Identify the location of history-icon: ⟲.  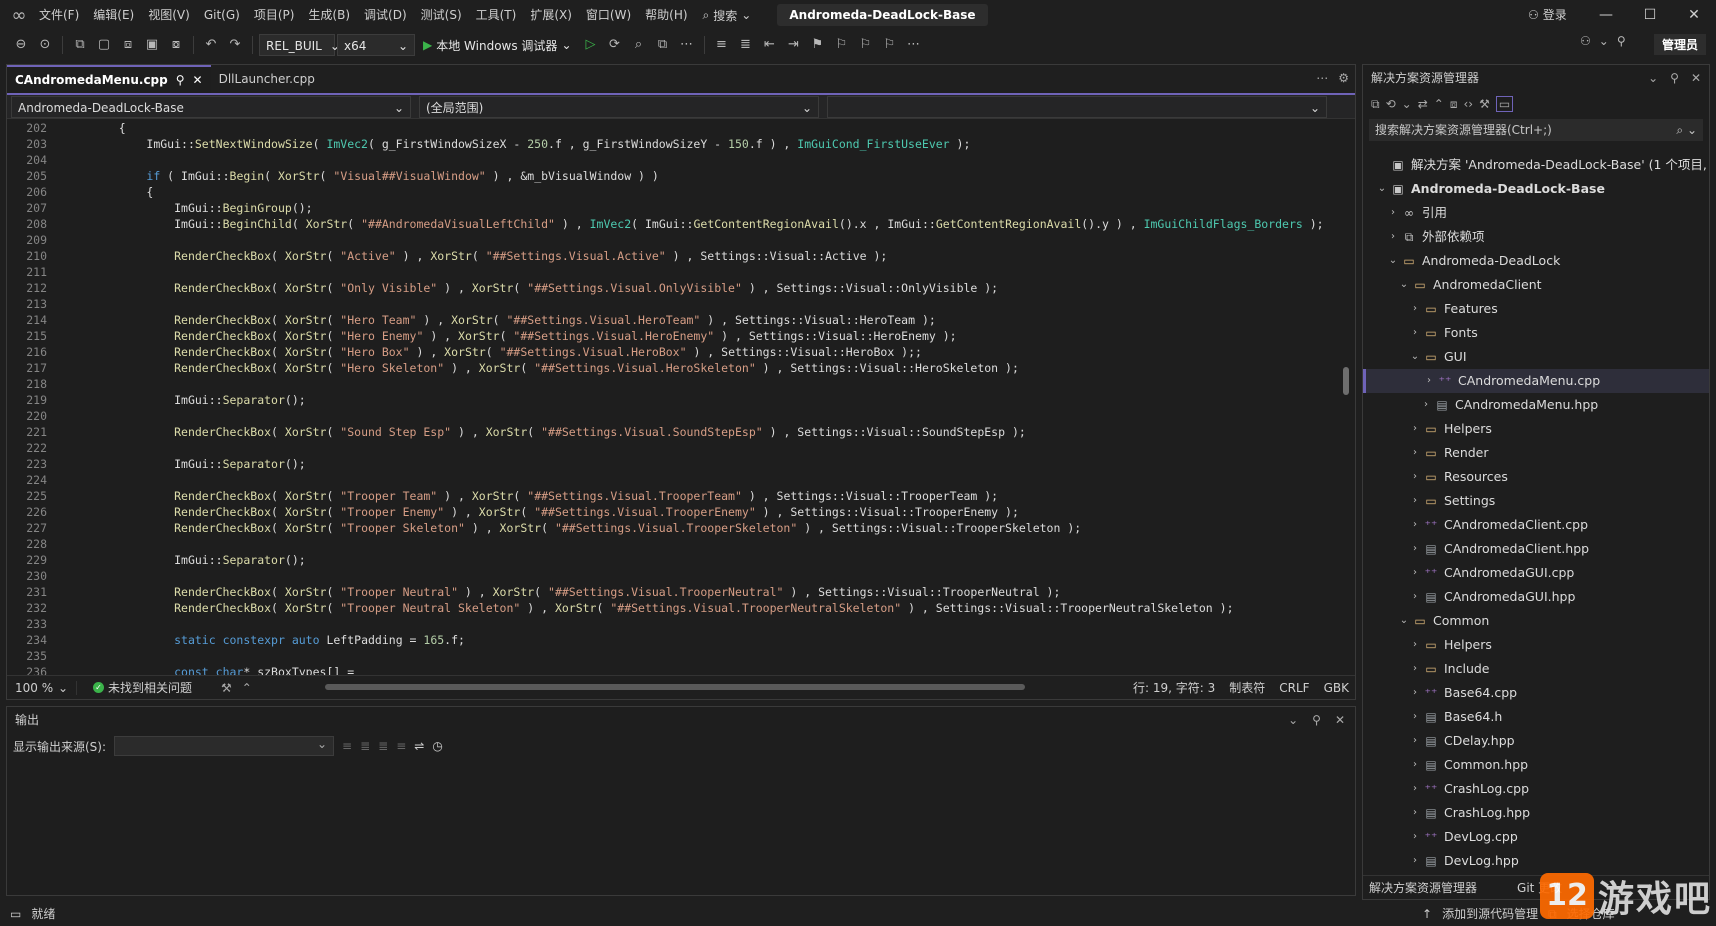
(1391, 104).